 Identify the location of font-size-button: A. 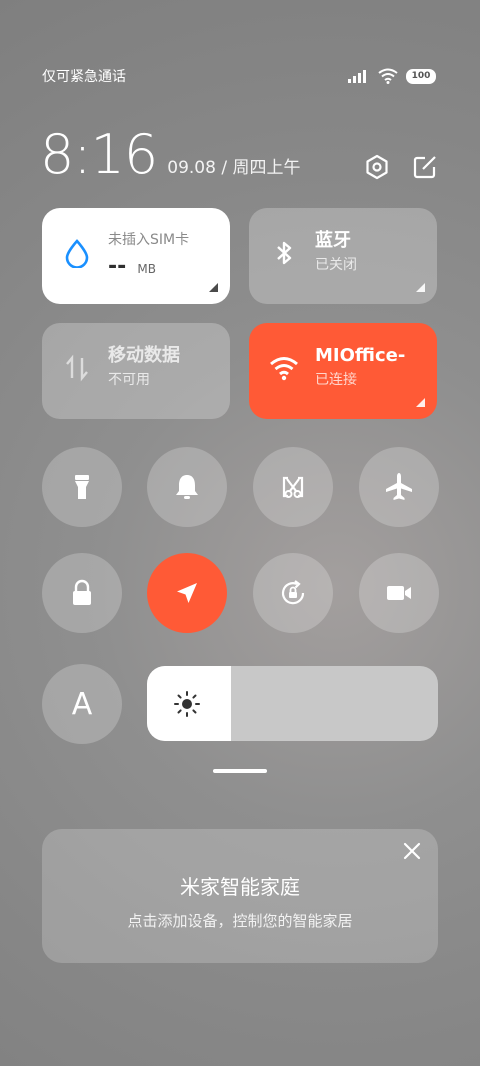
(82, 704).